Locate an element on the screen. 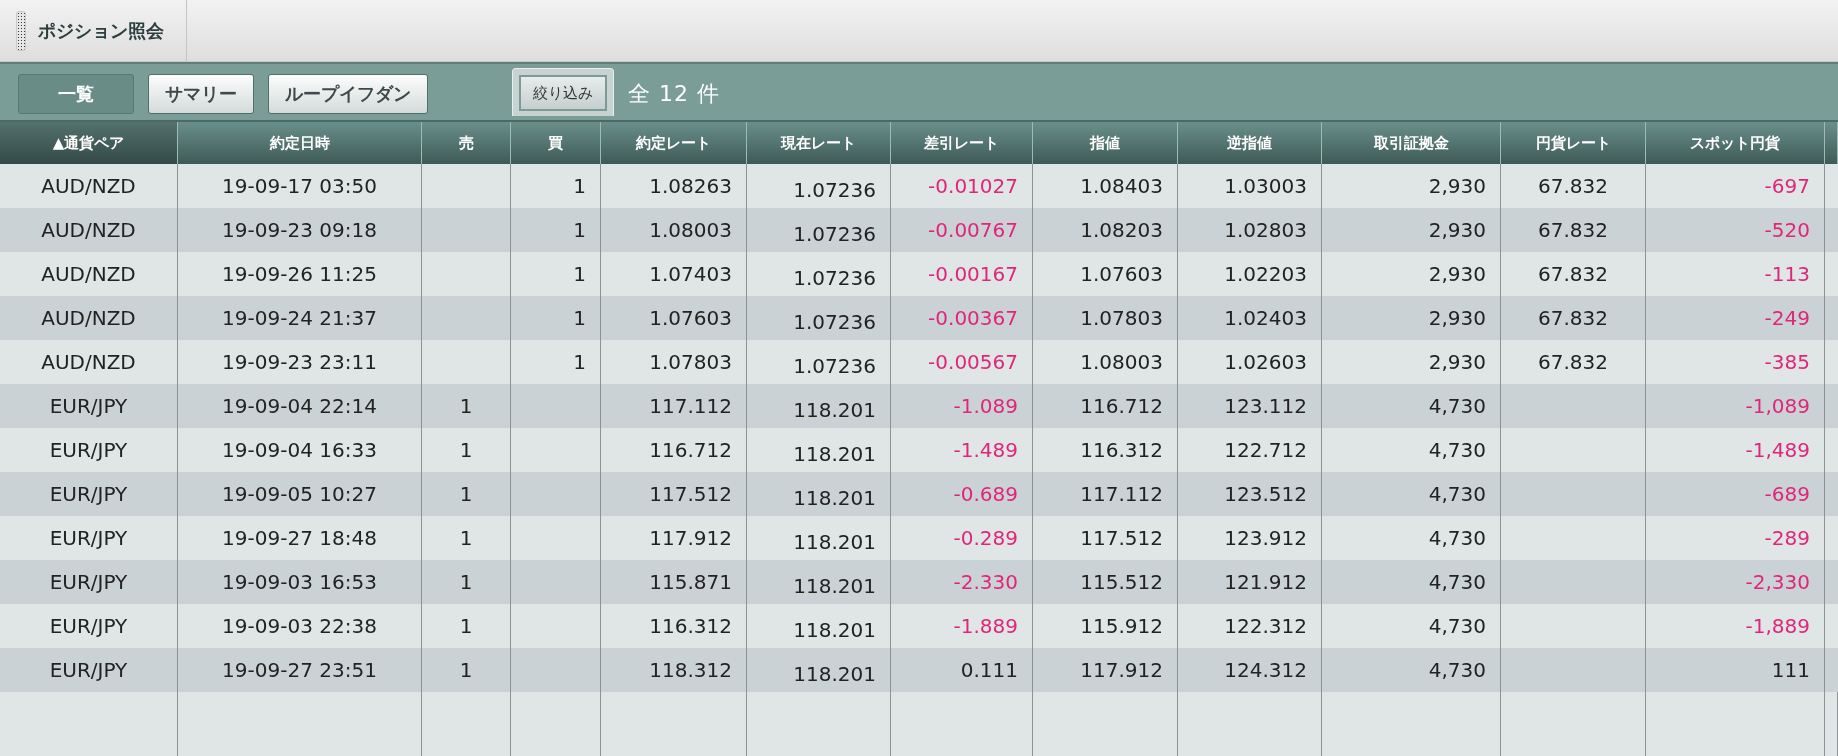 This screenshot has height=756, width=1838. window-title: ポジション照会 is located at coordinates (101, 30).